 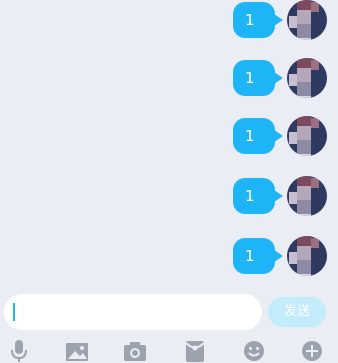 What do you see at coordinates (297, 312) in the screenshot?
I see `send-button: 发送` at bounding box center [297, 312].